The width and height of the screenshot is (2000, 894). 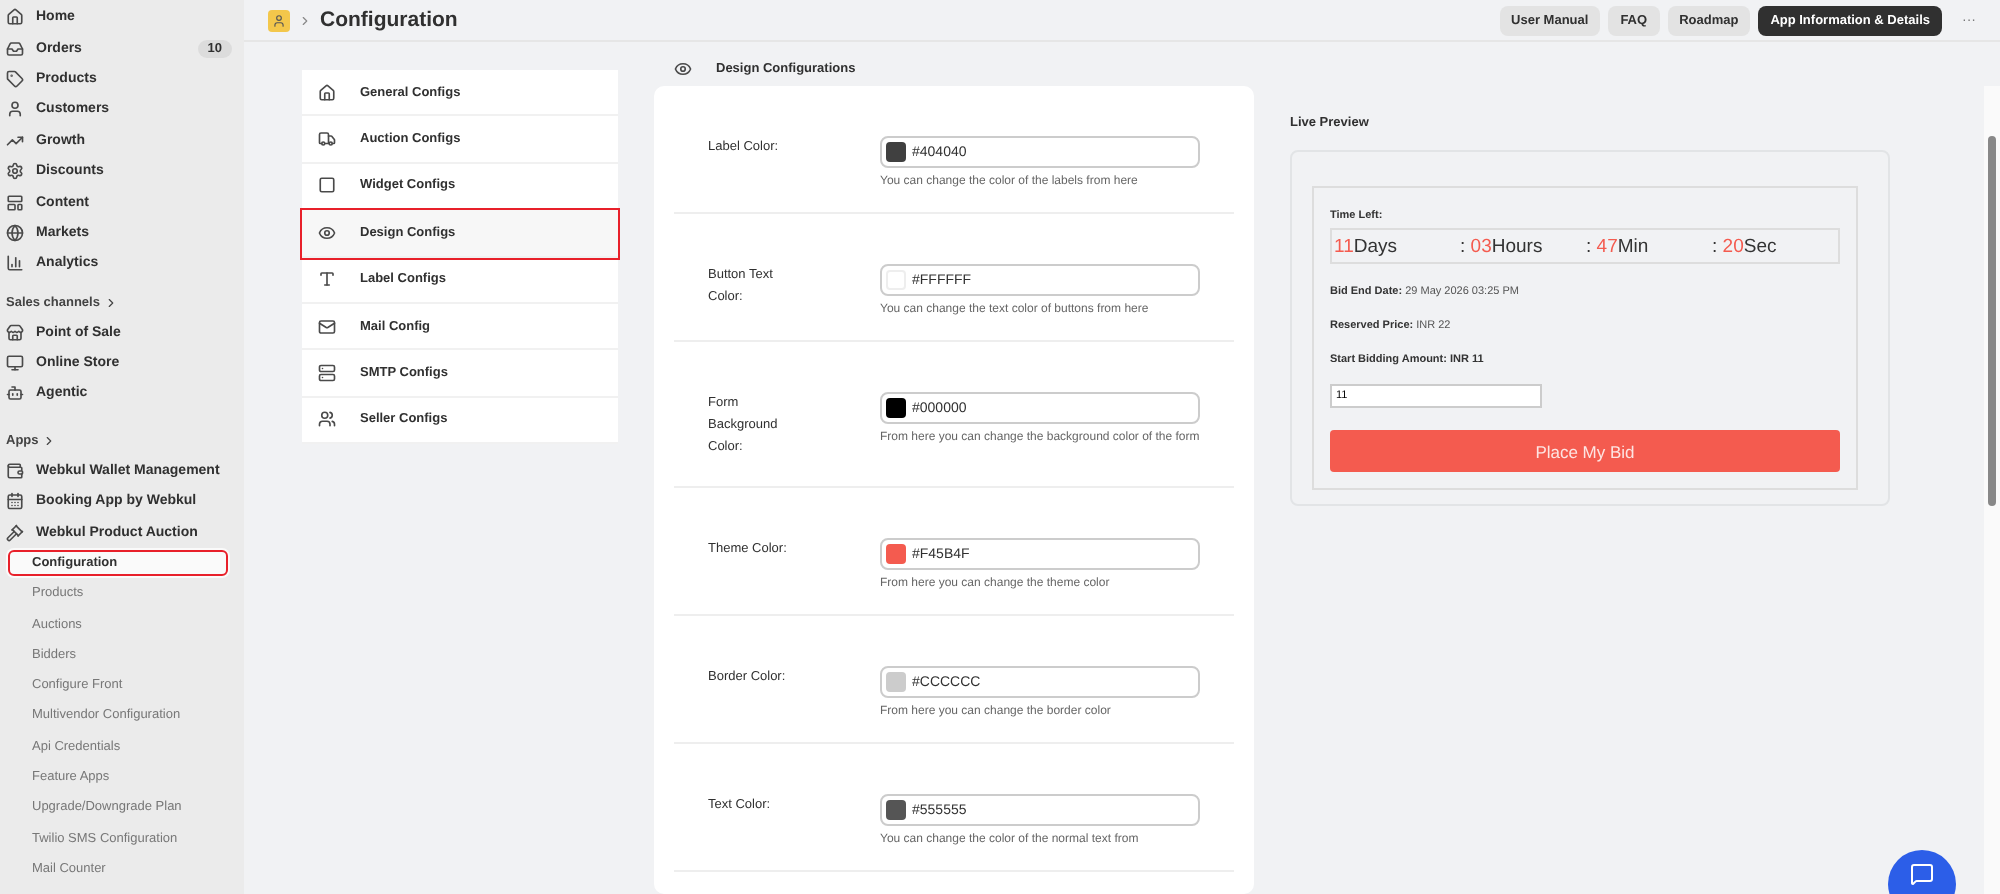 What do you see at coordinates (15, 532) in the screenshot?
I see `gavel-icon` at bounding box center [15, 532].